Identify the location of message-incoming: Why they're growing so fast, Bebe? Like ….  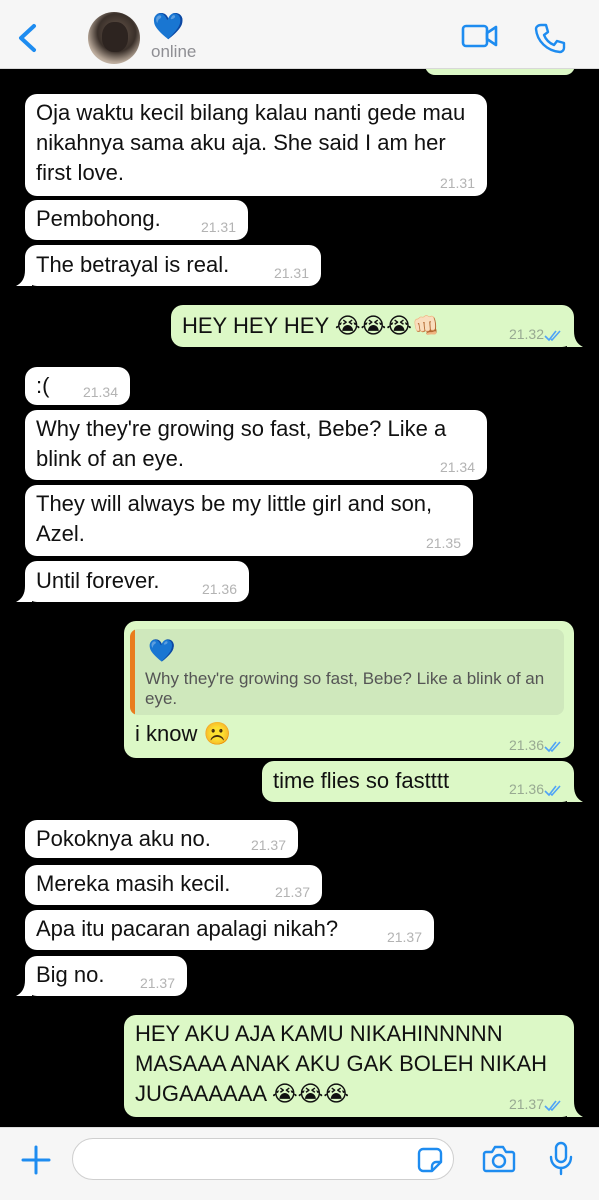
(256, 445).